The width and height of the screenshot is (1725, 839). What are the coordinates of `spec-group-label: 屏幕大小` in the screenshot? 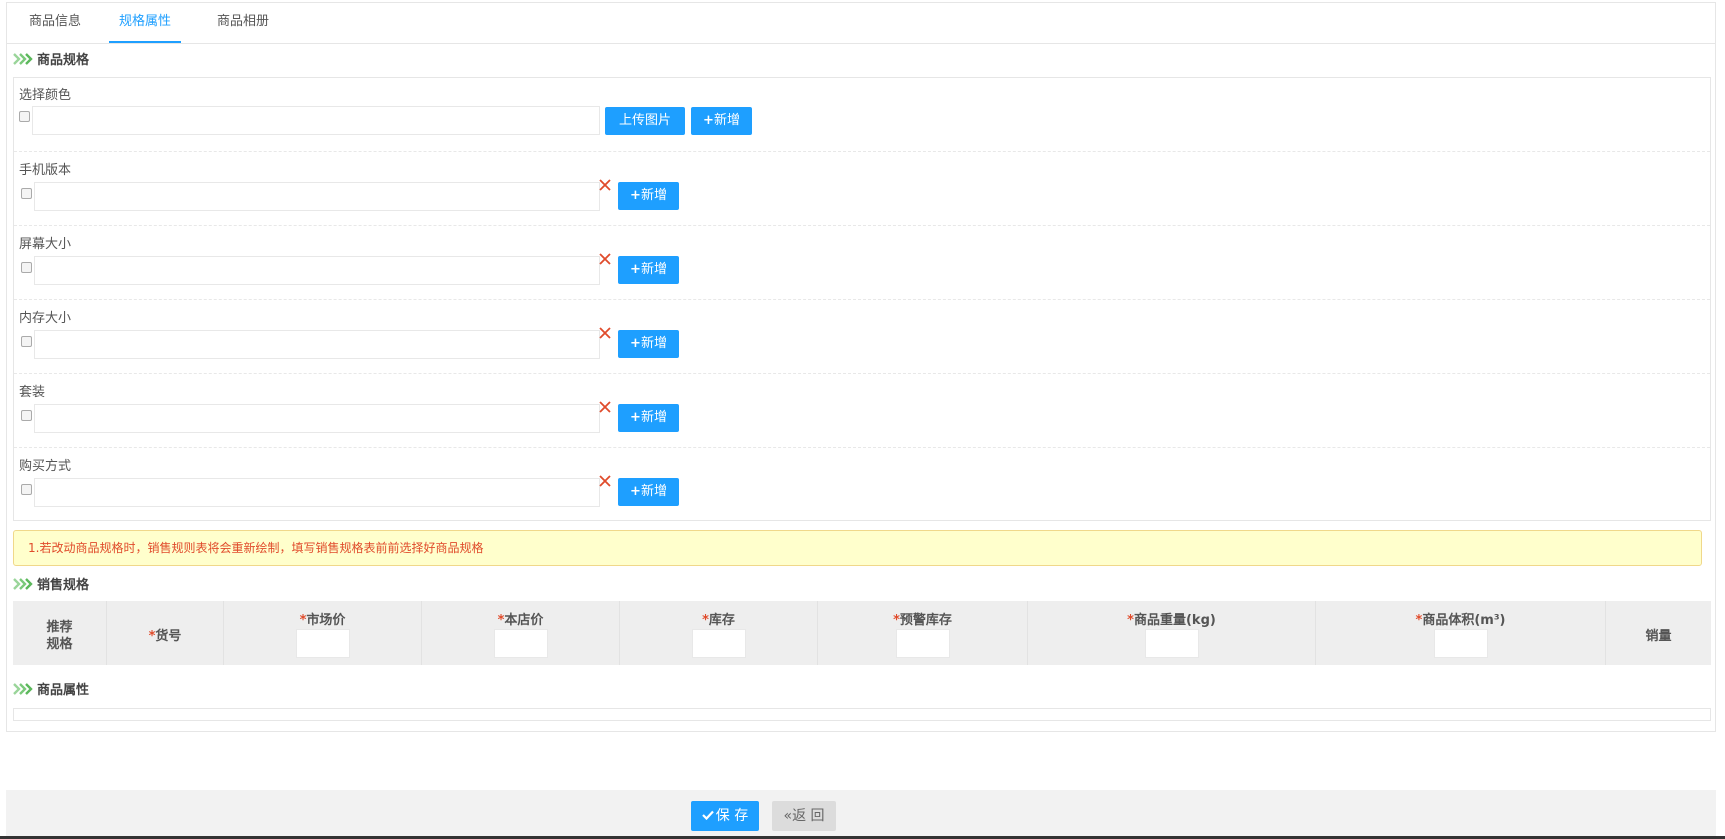 It's located at (45, 244).